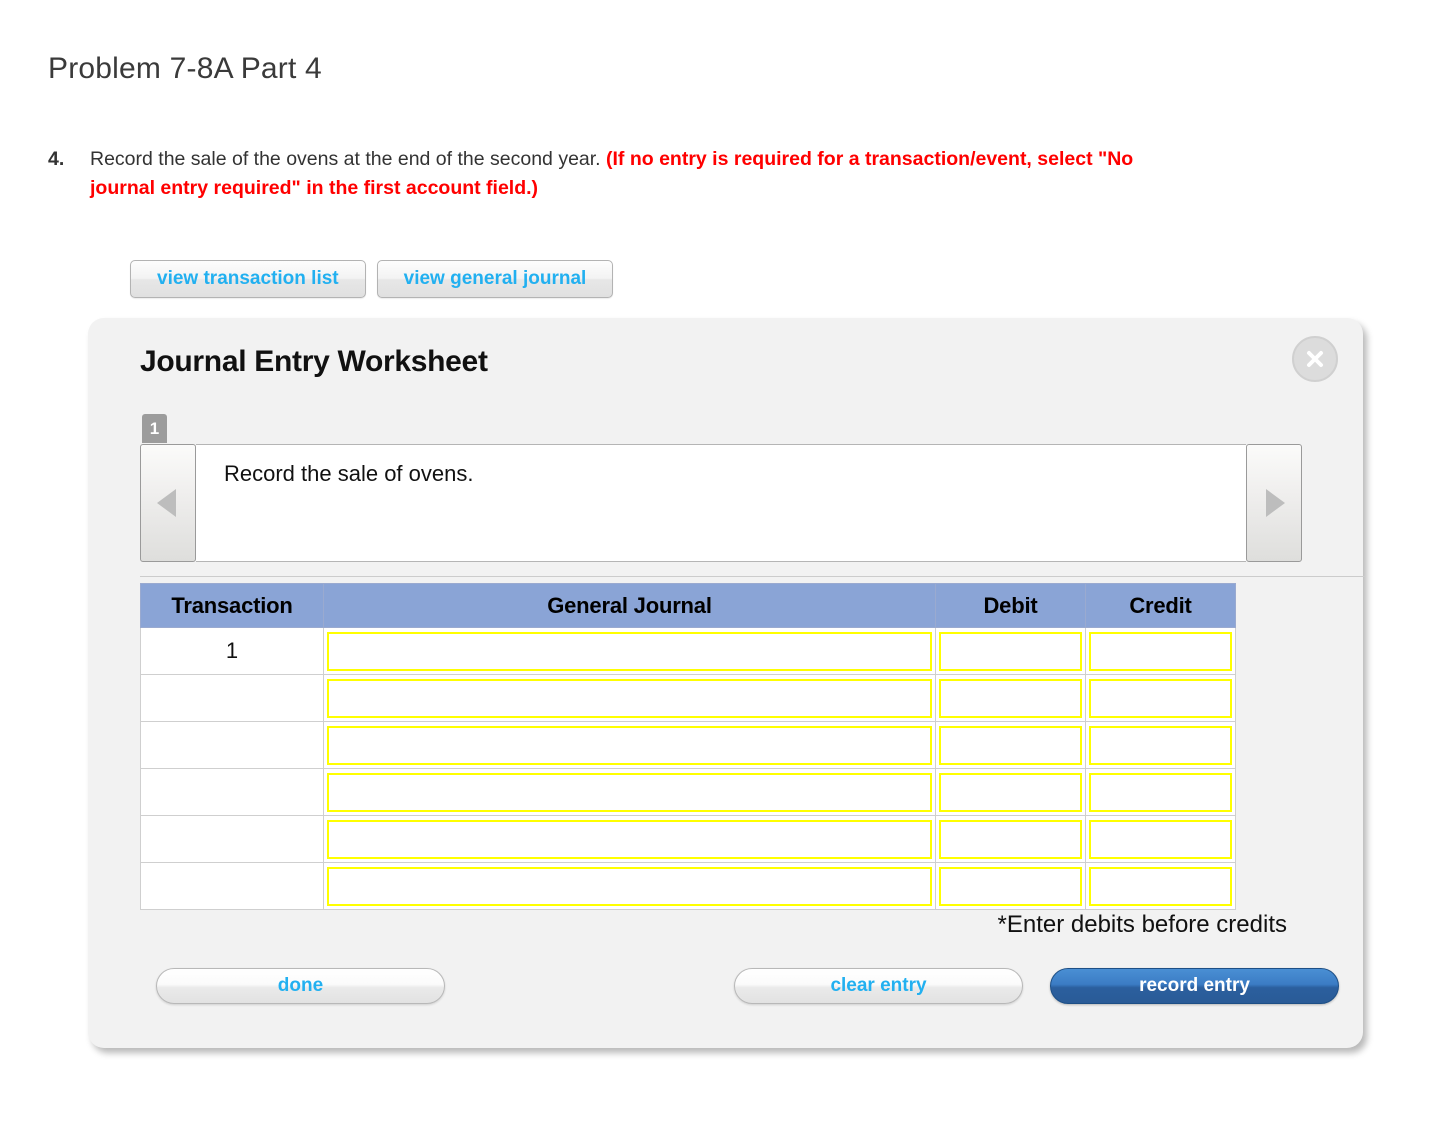 This screenshot has height=1122, width=1444. What do you see at coordinates (168, 503) in the screenshot?
I see `previous-arrow-icon` at bounding box center [168, 503].